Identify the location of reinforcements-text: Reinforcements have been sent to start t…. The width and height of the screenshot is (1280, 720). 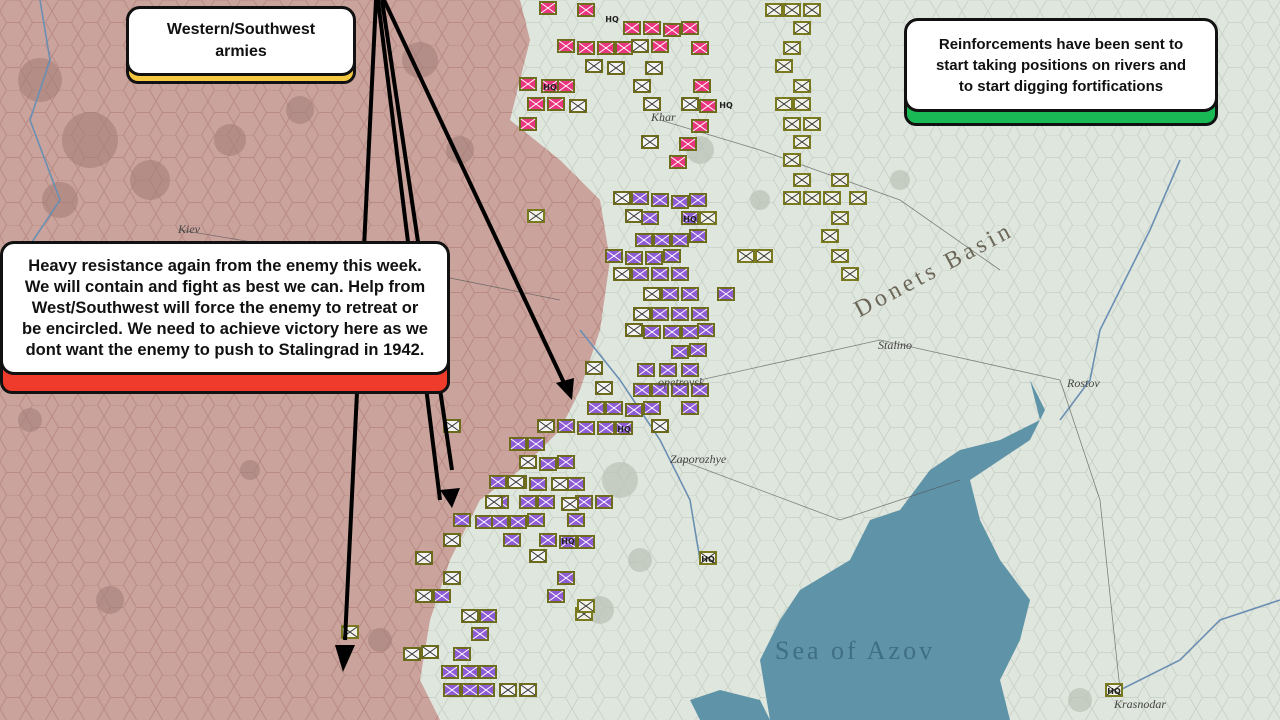
(1061, 65).